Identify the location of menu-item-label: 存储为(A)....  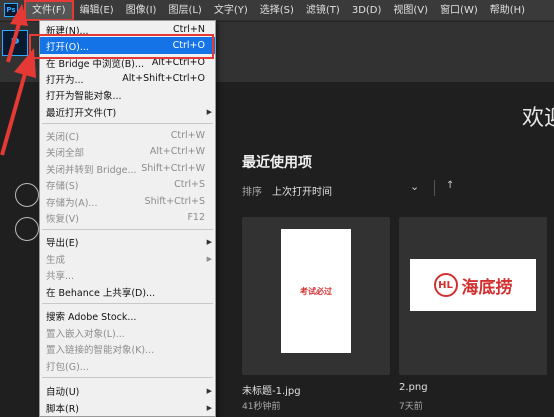
(72, 203).